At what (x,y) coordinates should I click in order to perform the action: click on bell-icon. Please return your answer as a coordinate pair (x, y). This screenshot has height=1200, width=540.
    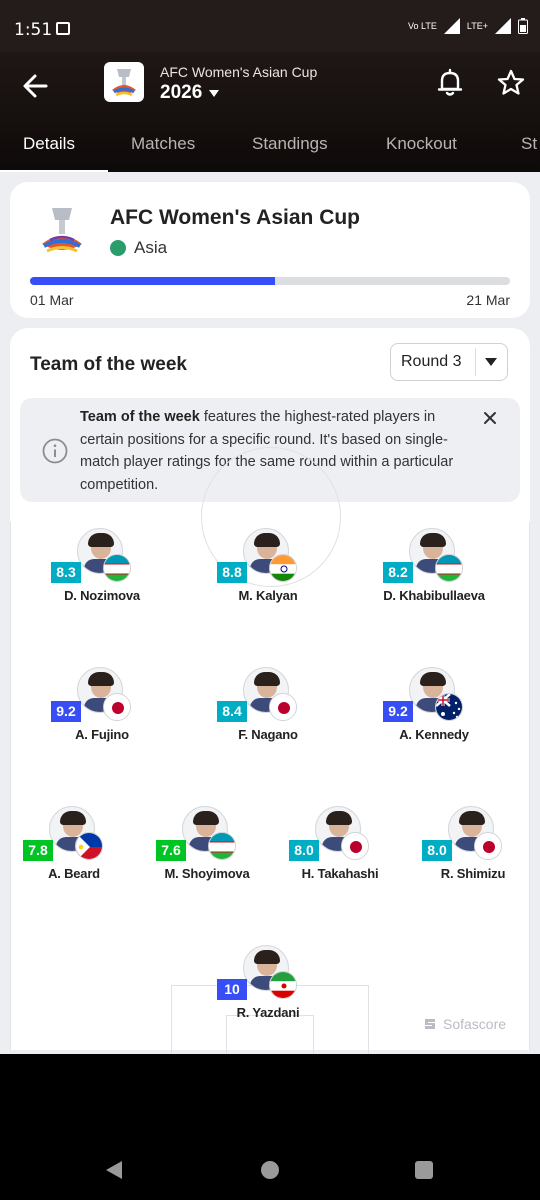
    Looking at the image, I should click on (450, 83).